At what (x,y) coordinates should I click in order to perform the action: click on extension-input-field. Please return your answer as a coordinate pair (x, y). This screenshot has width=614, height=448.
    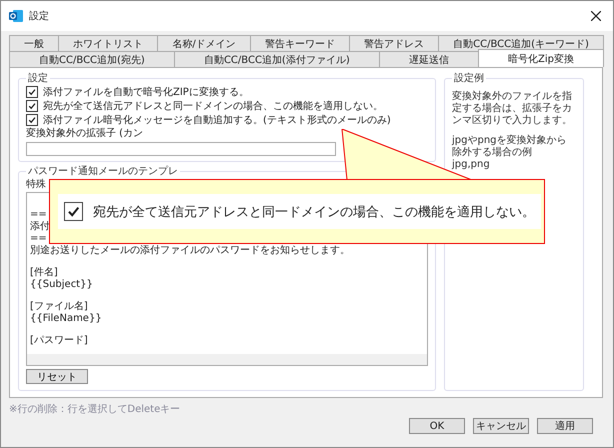
    Looking at the image, I should click on (181, 149).